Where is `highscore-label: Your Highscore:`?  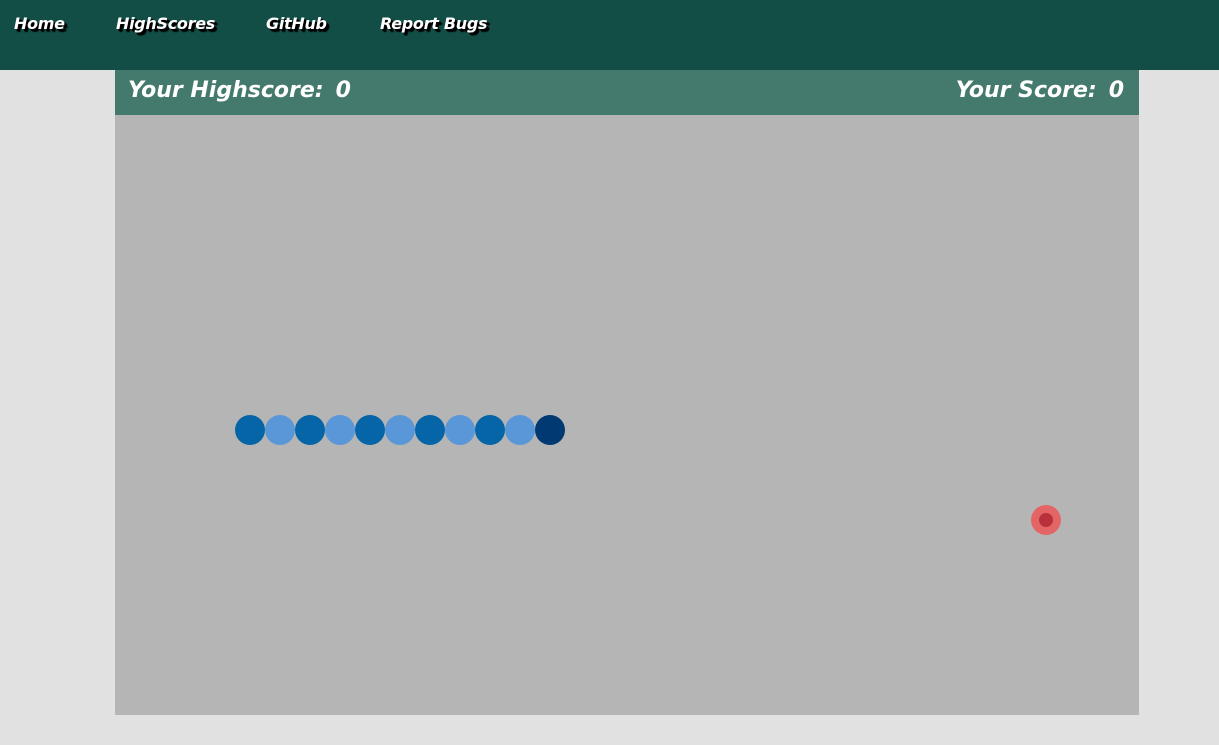
highscore-label: Your Highscore: is located at coordinates (226, 90).